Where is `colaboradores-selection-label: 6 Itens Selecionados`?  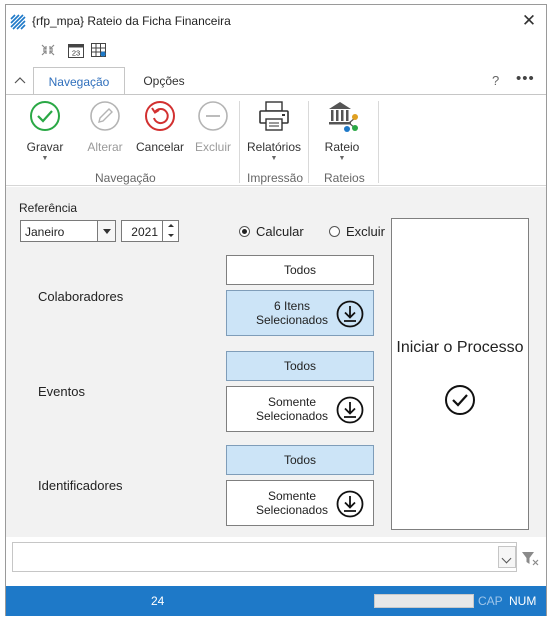 colaboradores-selection-label: 6 Itens Selecionados is located at coordinates (292, 313).